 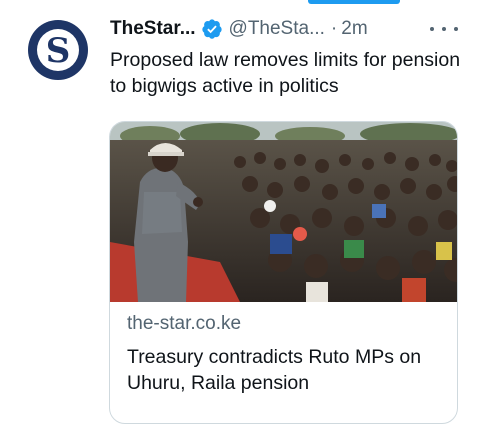 I want to click on avatar-letter: S, so click(x=58, y=50).